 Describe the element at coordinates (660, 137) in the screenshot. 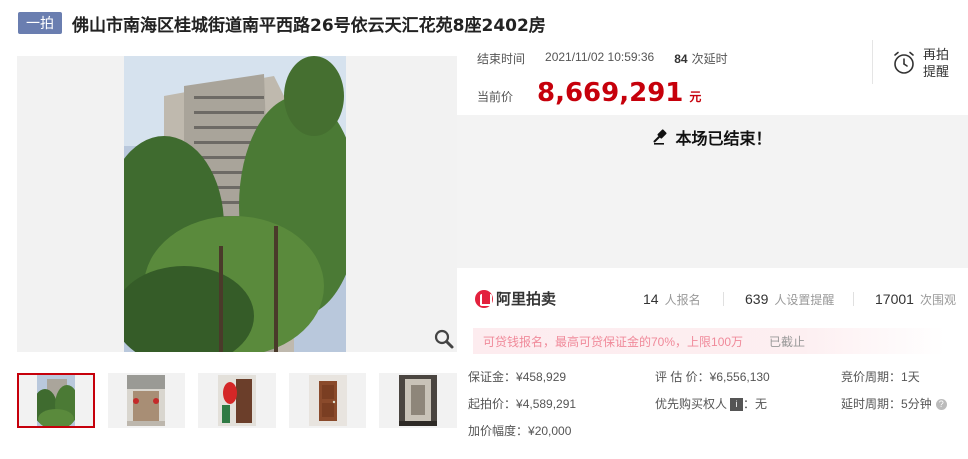

I see `gavel-icon` at that location.